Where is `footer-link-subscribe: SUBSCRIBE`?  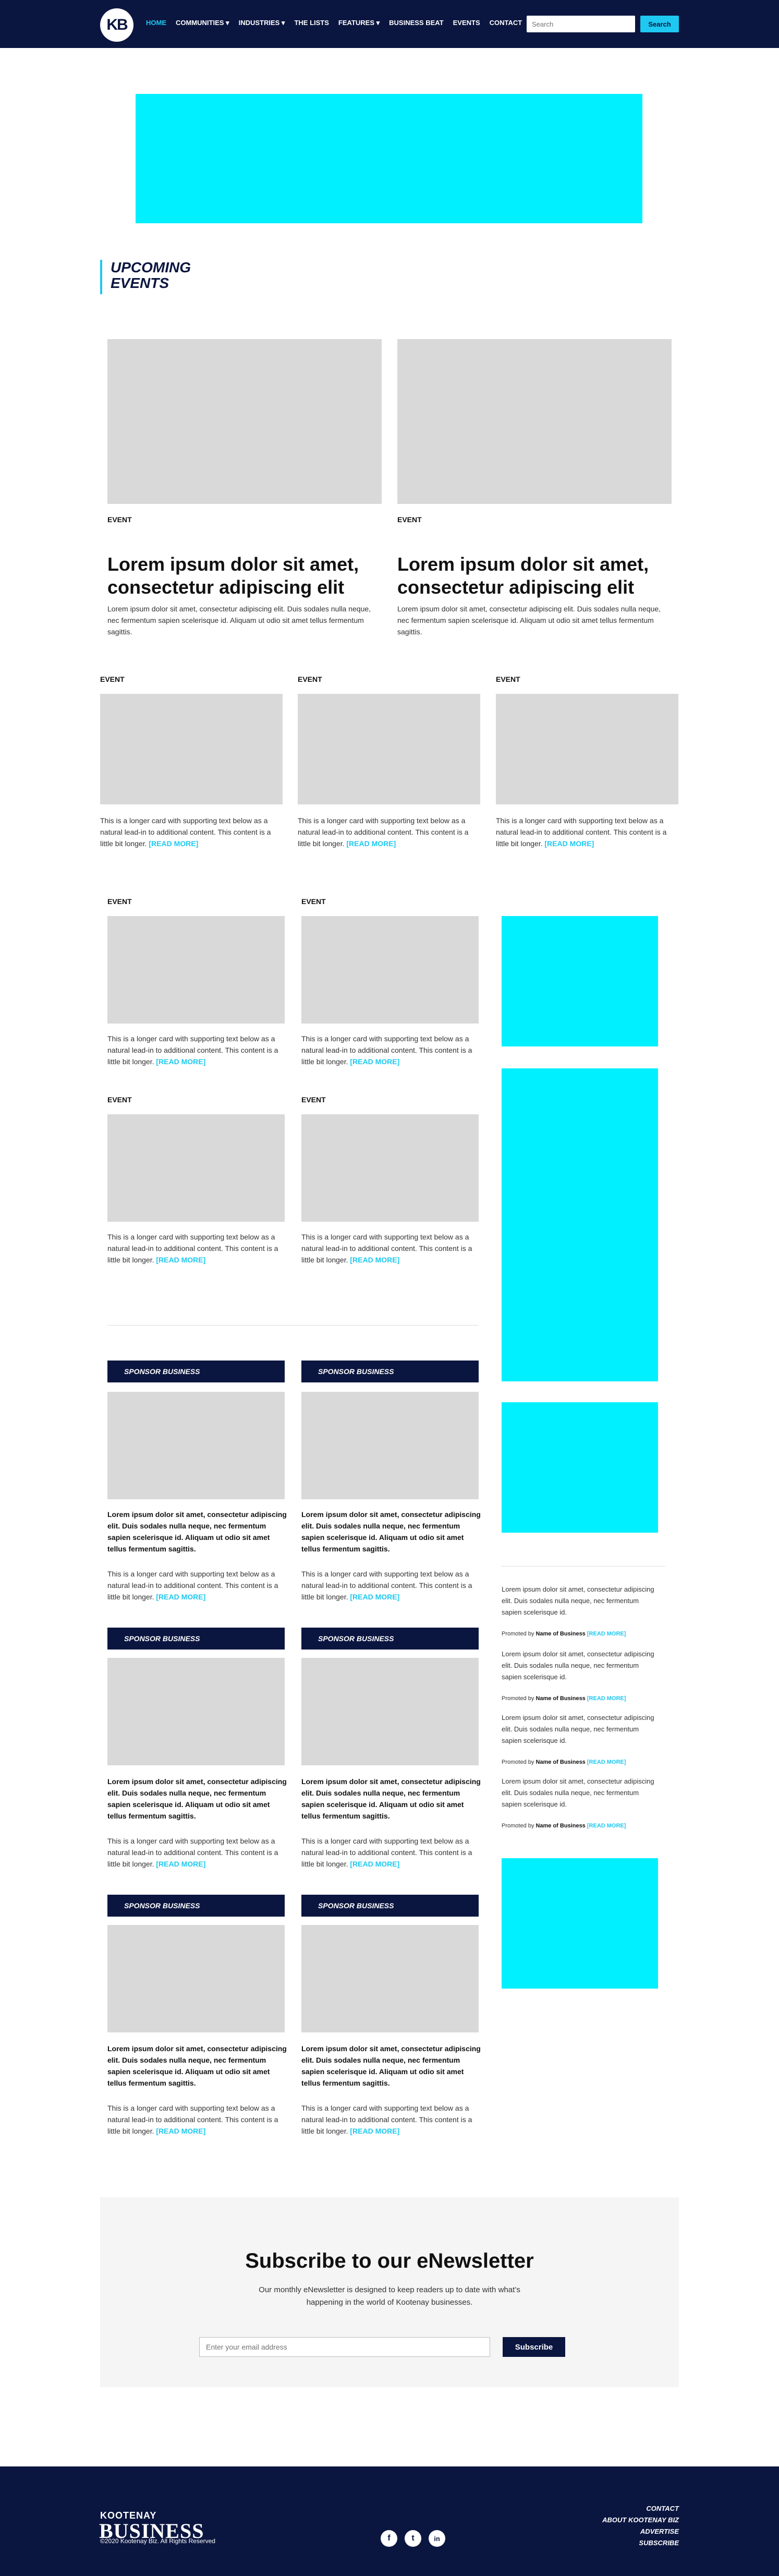
footer-link-subscribe: SUBSCRIBE is located at coordinates (640, 2543).